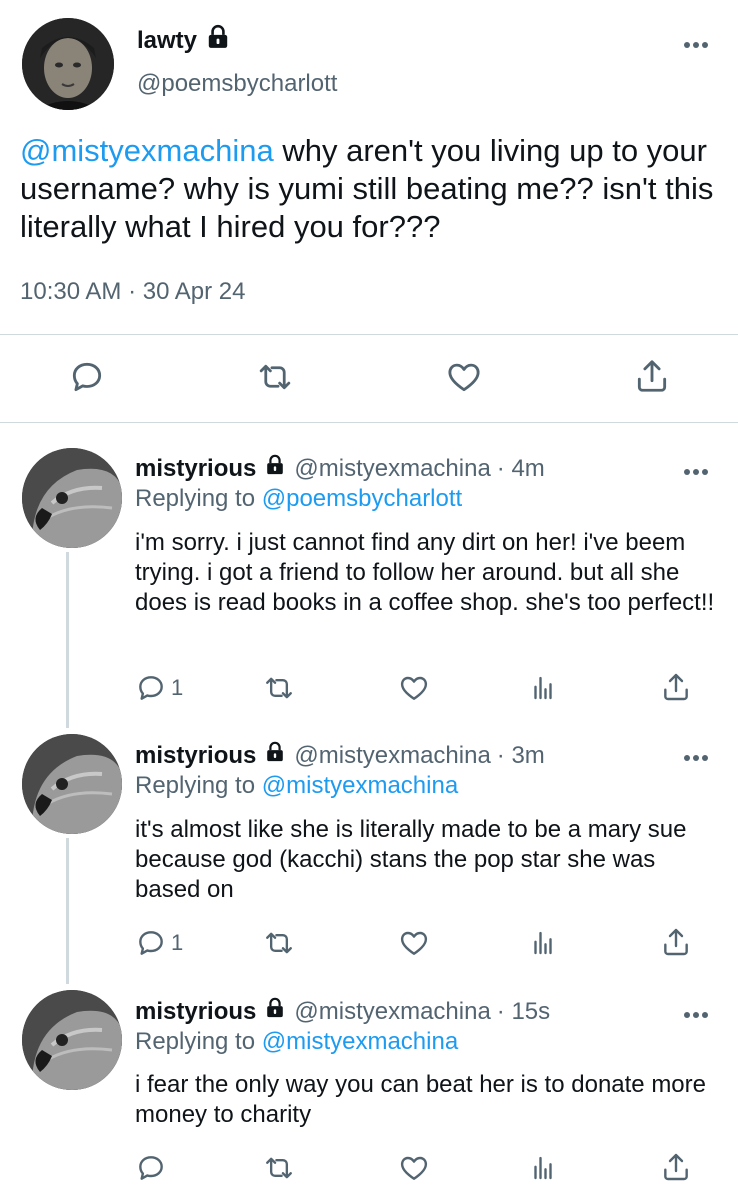 This screenshot has height=1200, width=738. I want to click on reply-header: mistyrious @mistyexmachina · 3m, so click(340, 755).